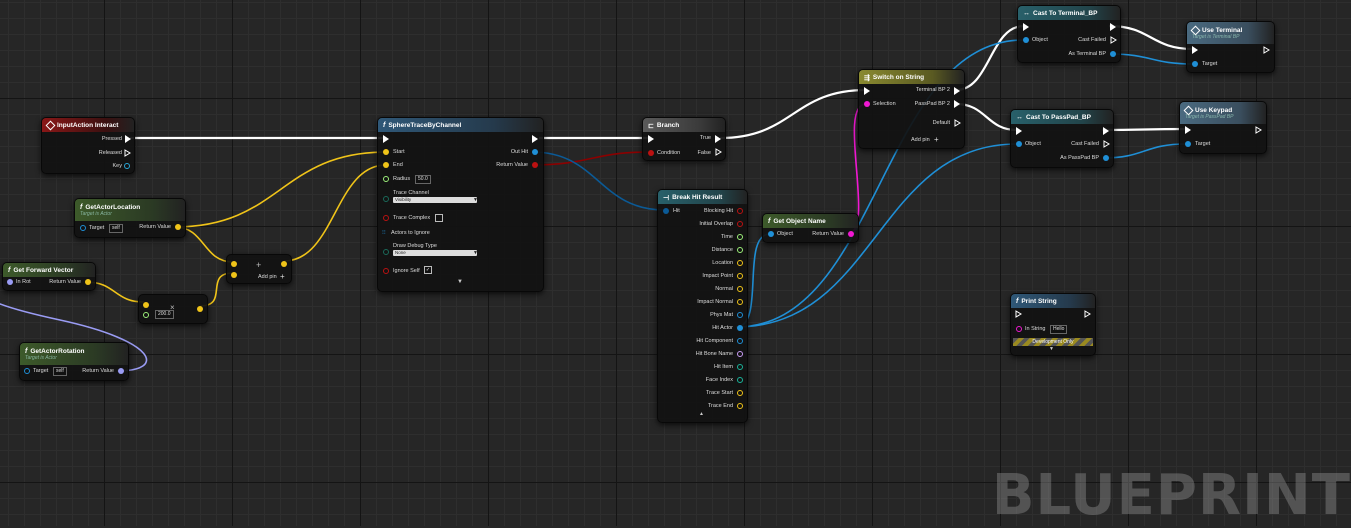  What do you see at coordinates (851, 234) in the screenshot?
I see `string-out-pin` at bounding box center [851, 234].